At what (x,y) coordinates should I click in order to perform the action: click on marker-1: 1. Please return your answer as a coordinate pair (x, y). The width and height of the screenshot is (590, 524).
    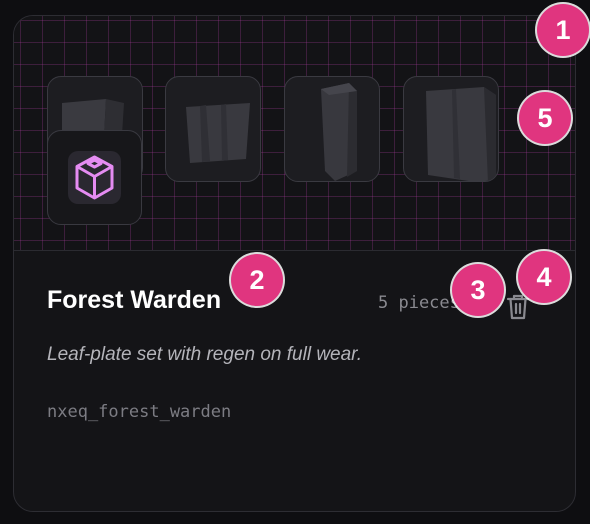
    Looking at the image, I should click on (563, 30).